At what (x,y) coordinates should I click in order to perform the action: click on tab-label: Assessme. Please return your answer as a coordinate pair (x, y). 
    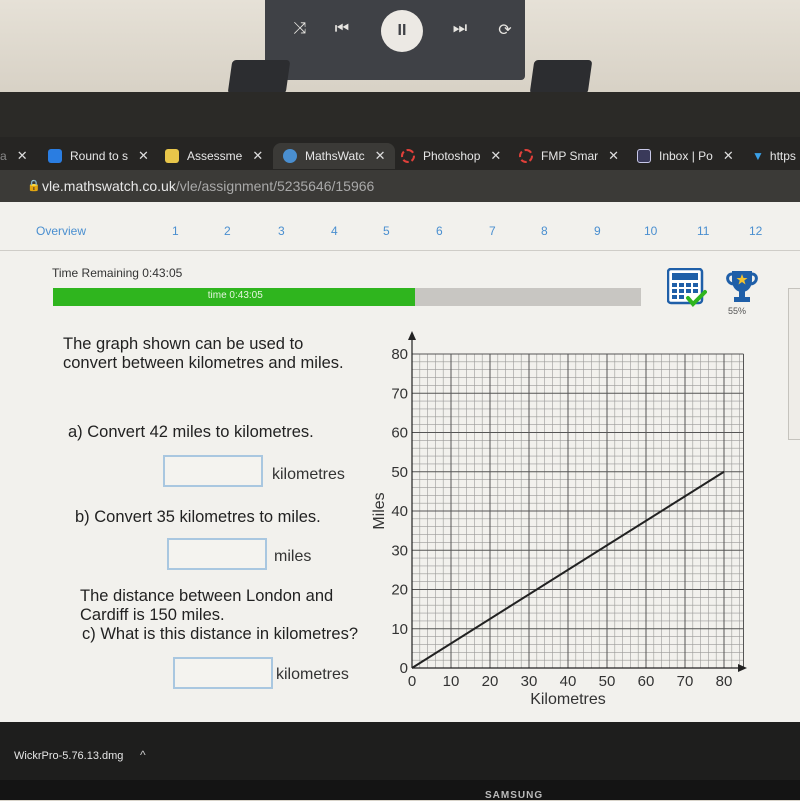
    Looking at the image, I should click on (215, 156).